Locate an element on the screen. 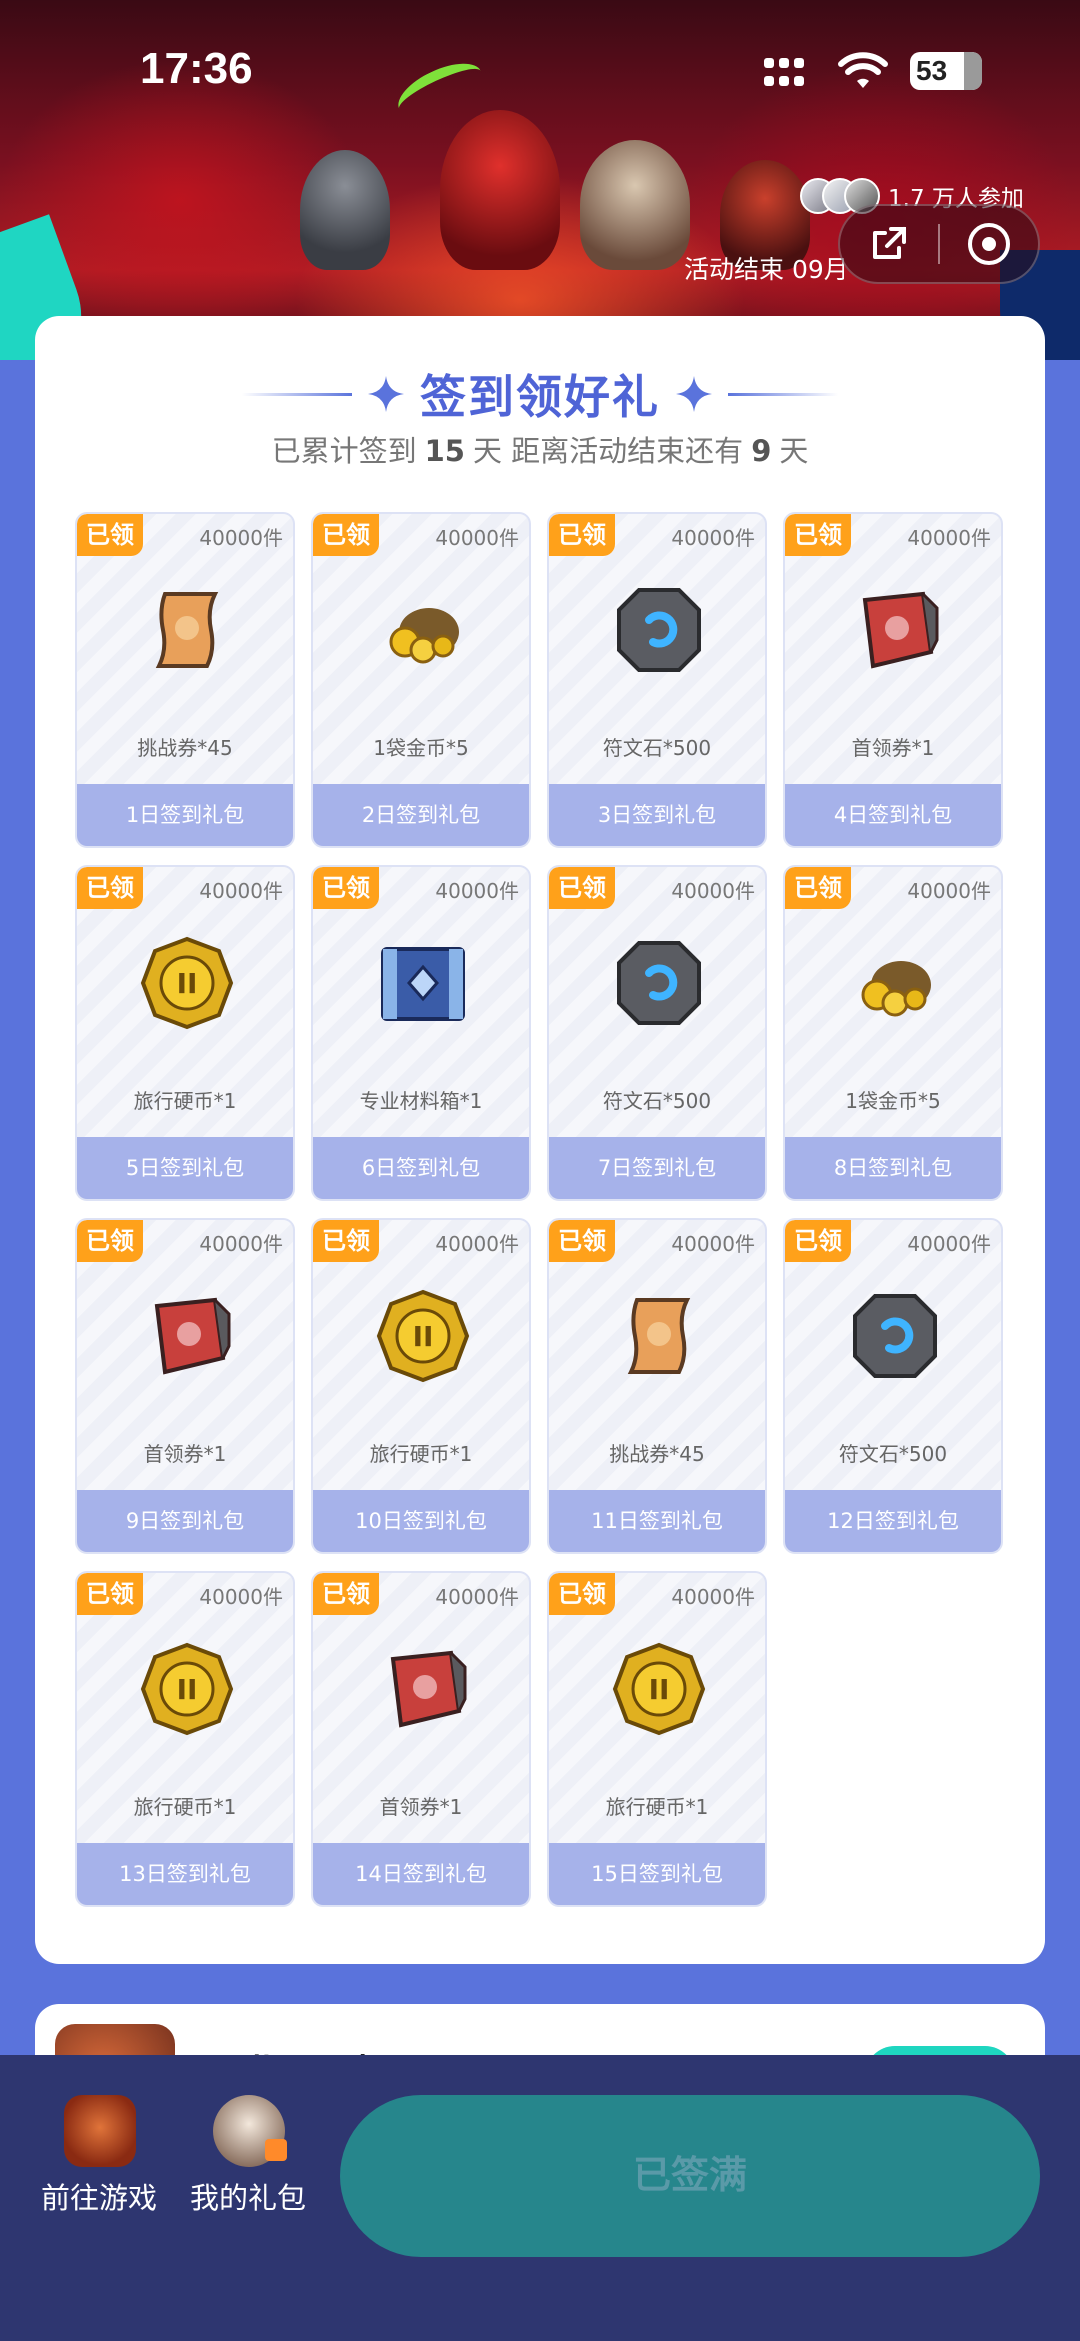 The image size is (1080, 2341). summary-suffix: 天 is located at coordinates (794, 451).